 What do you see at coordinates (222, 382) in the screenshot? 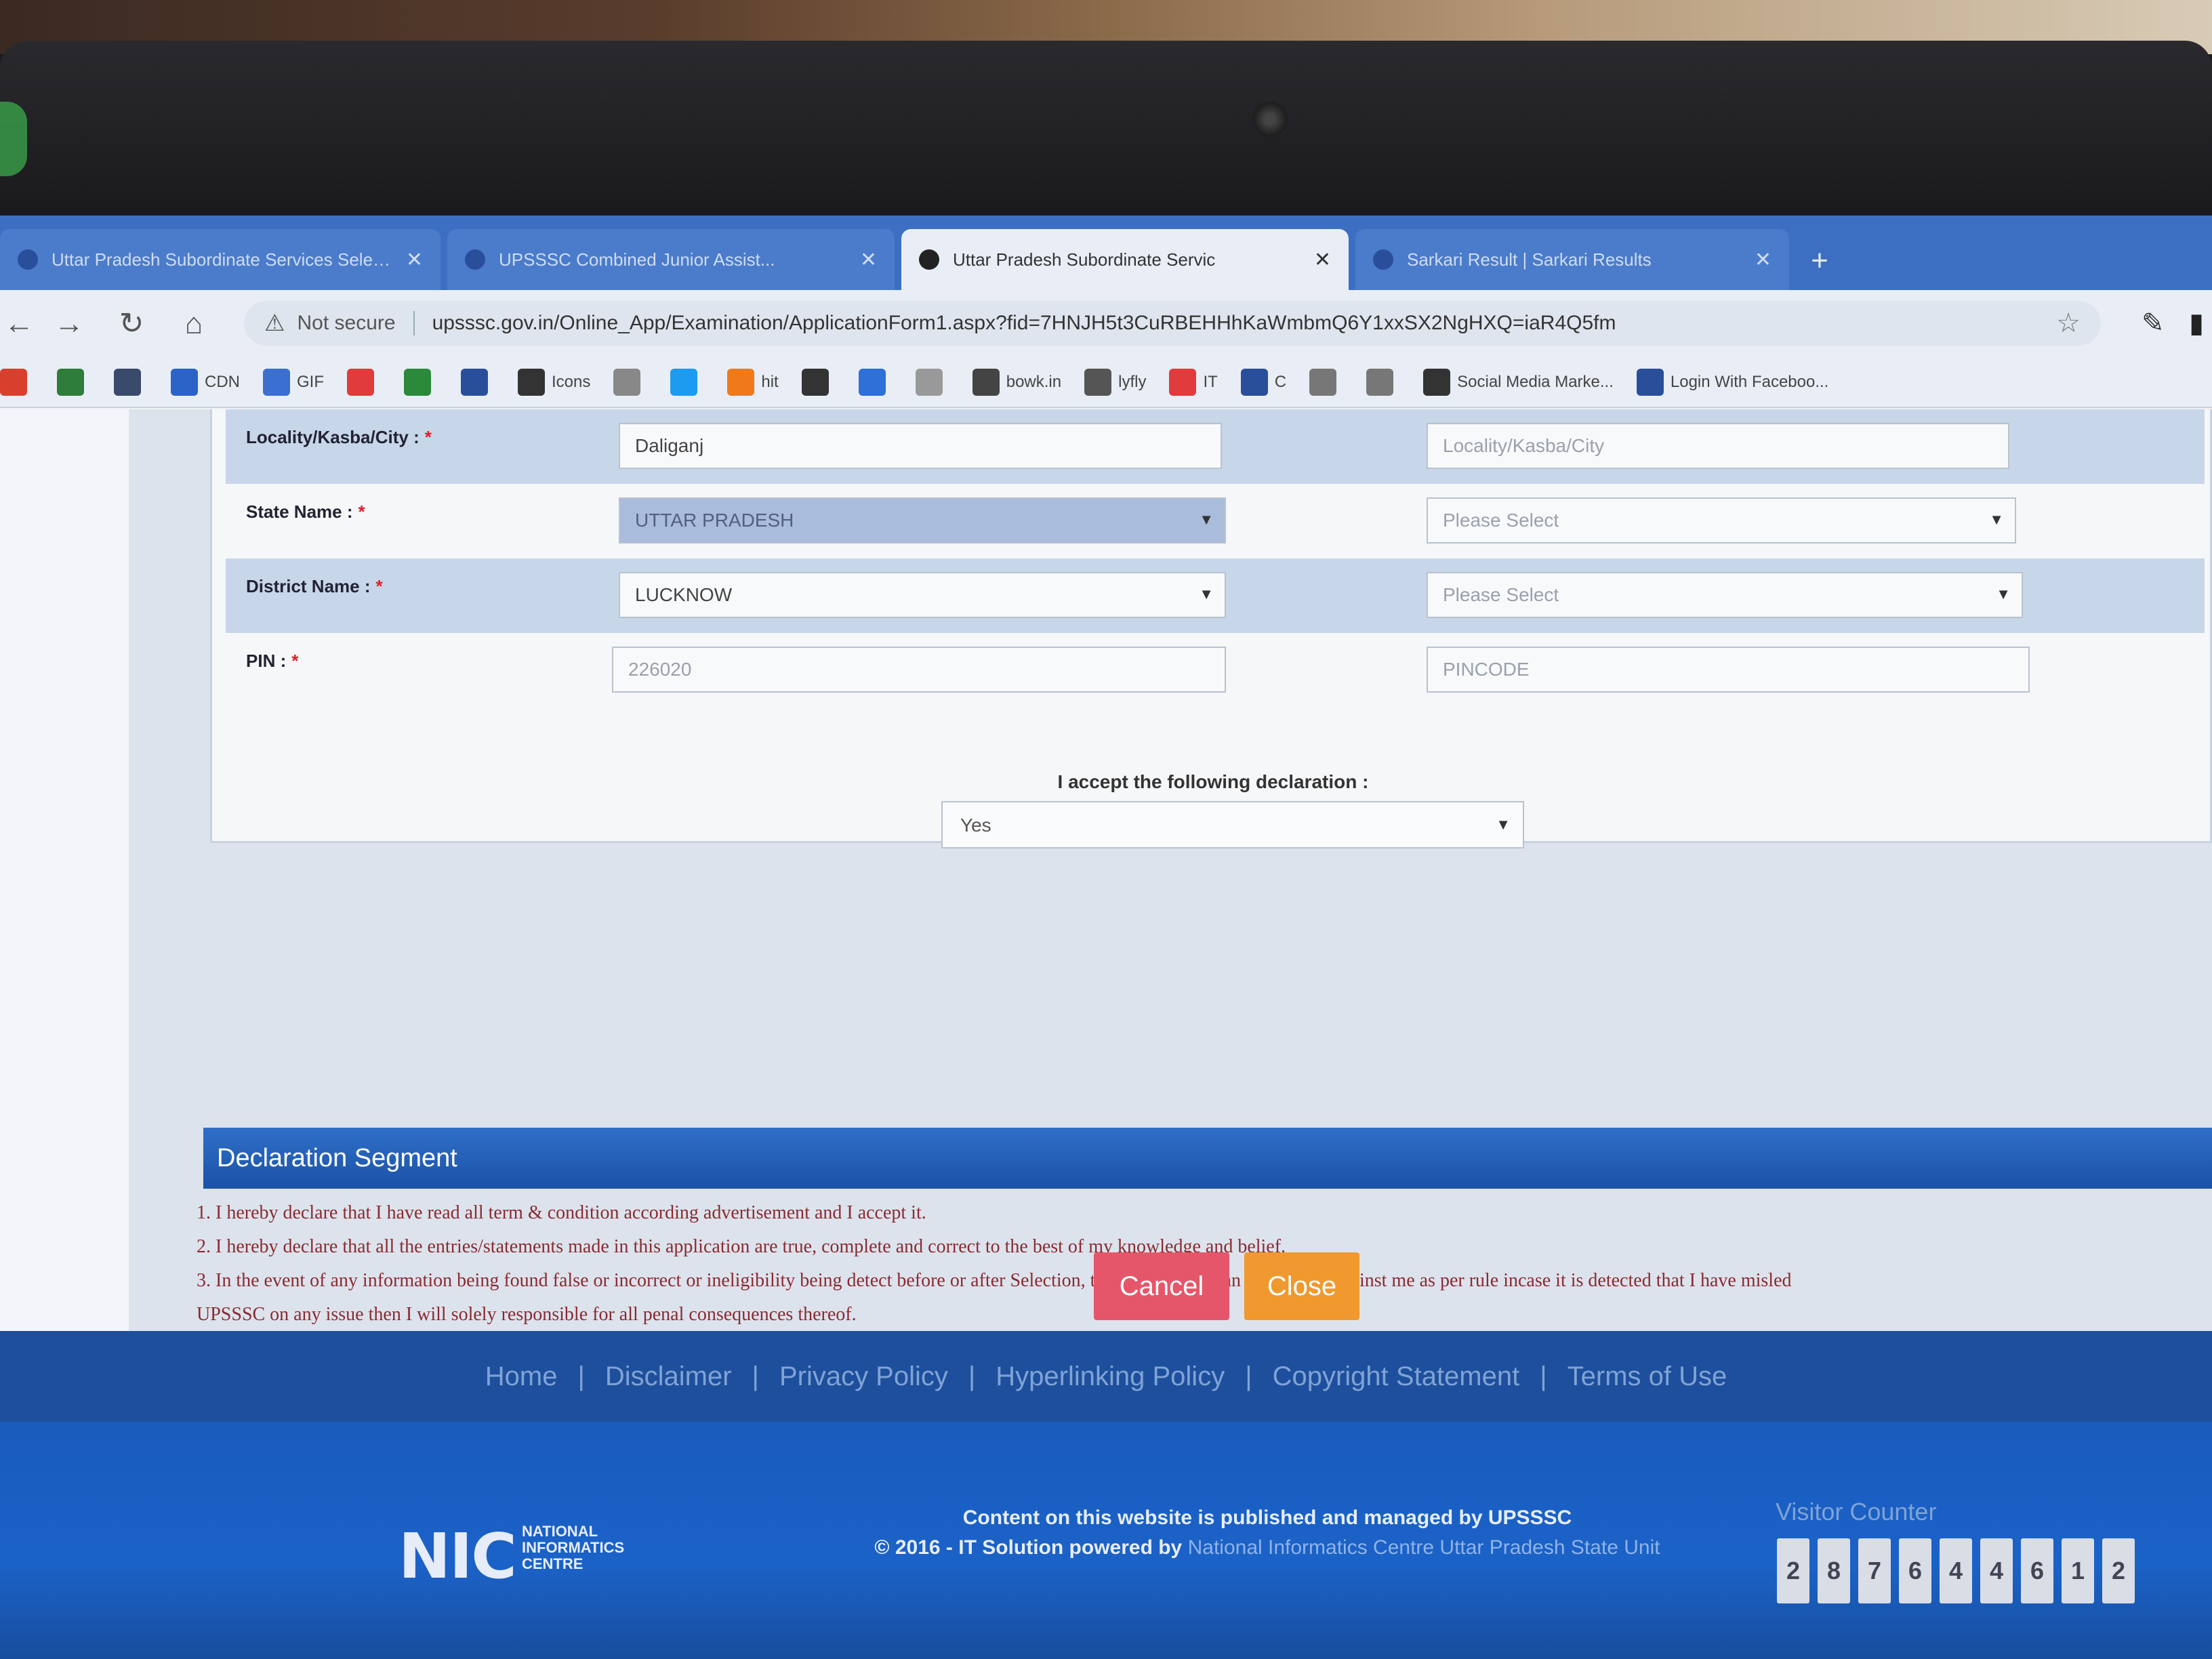
I see `bookmark-label: CDN` at bounding box center [222, 382].